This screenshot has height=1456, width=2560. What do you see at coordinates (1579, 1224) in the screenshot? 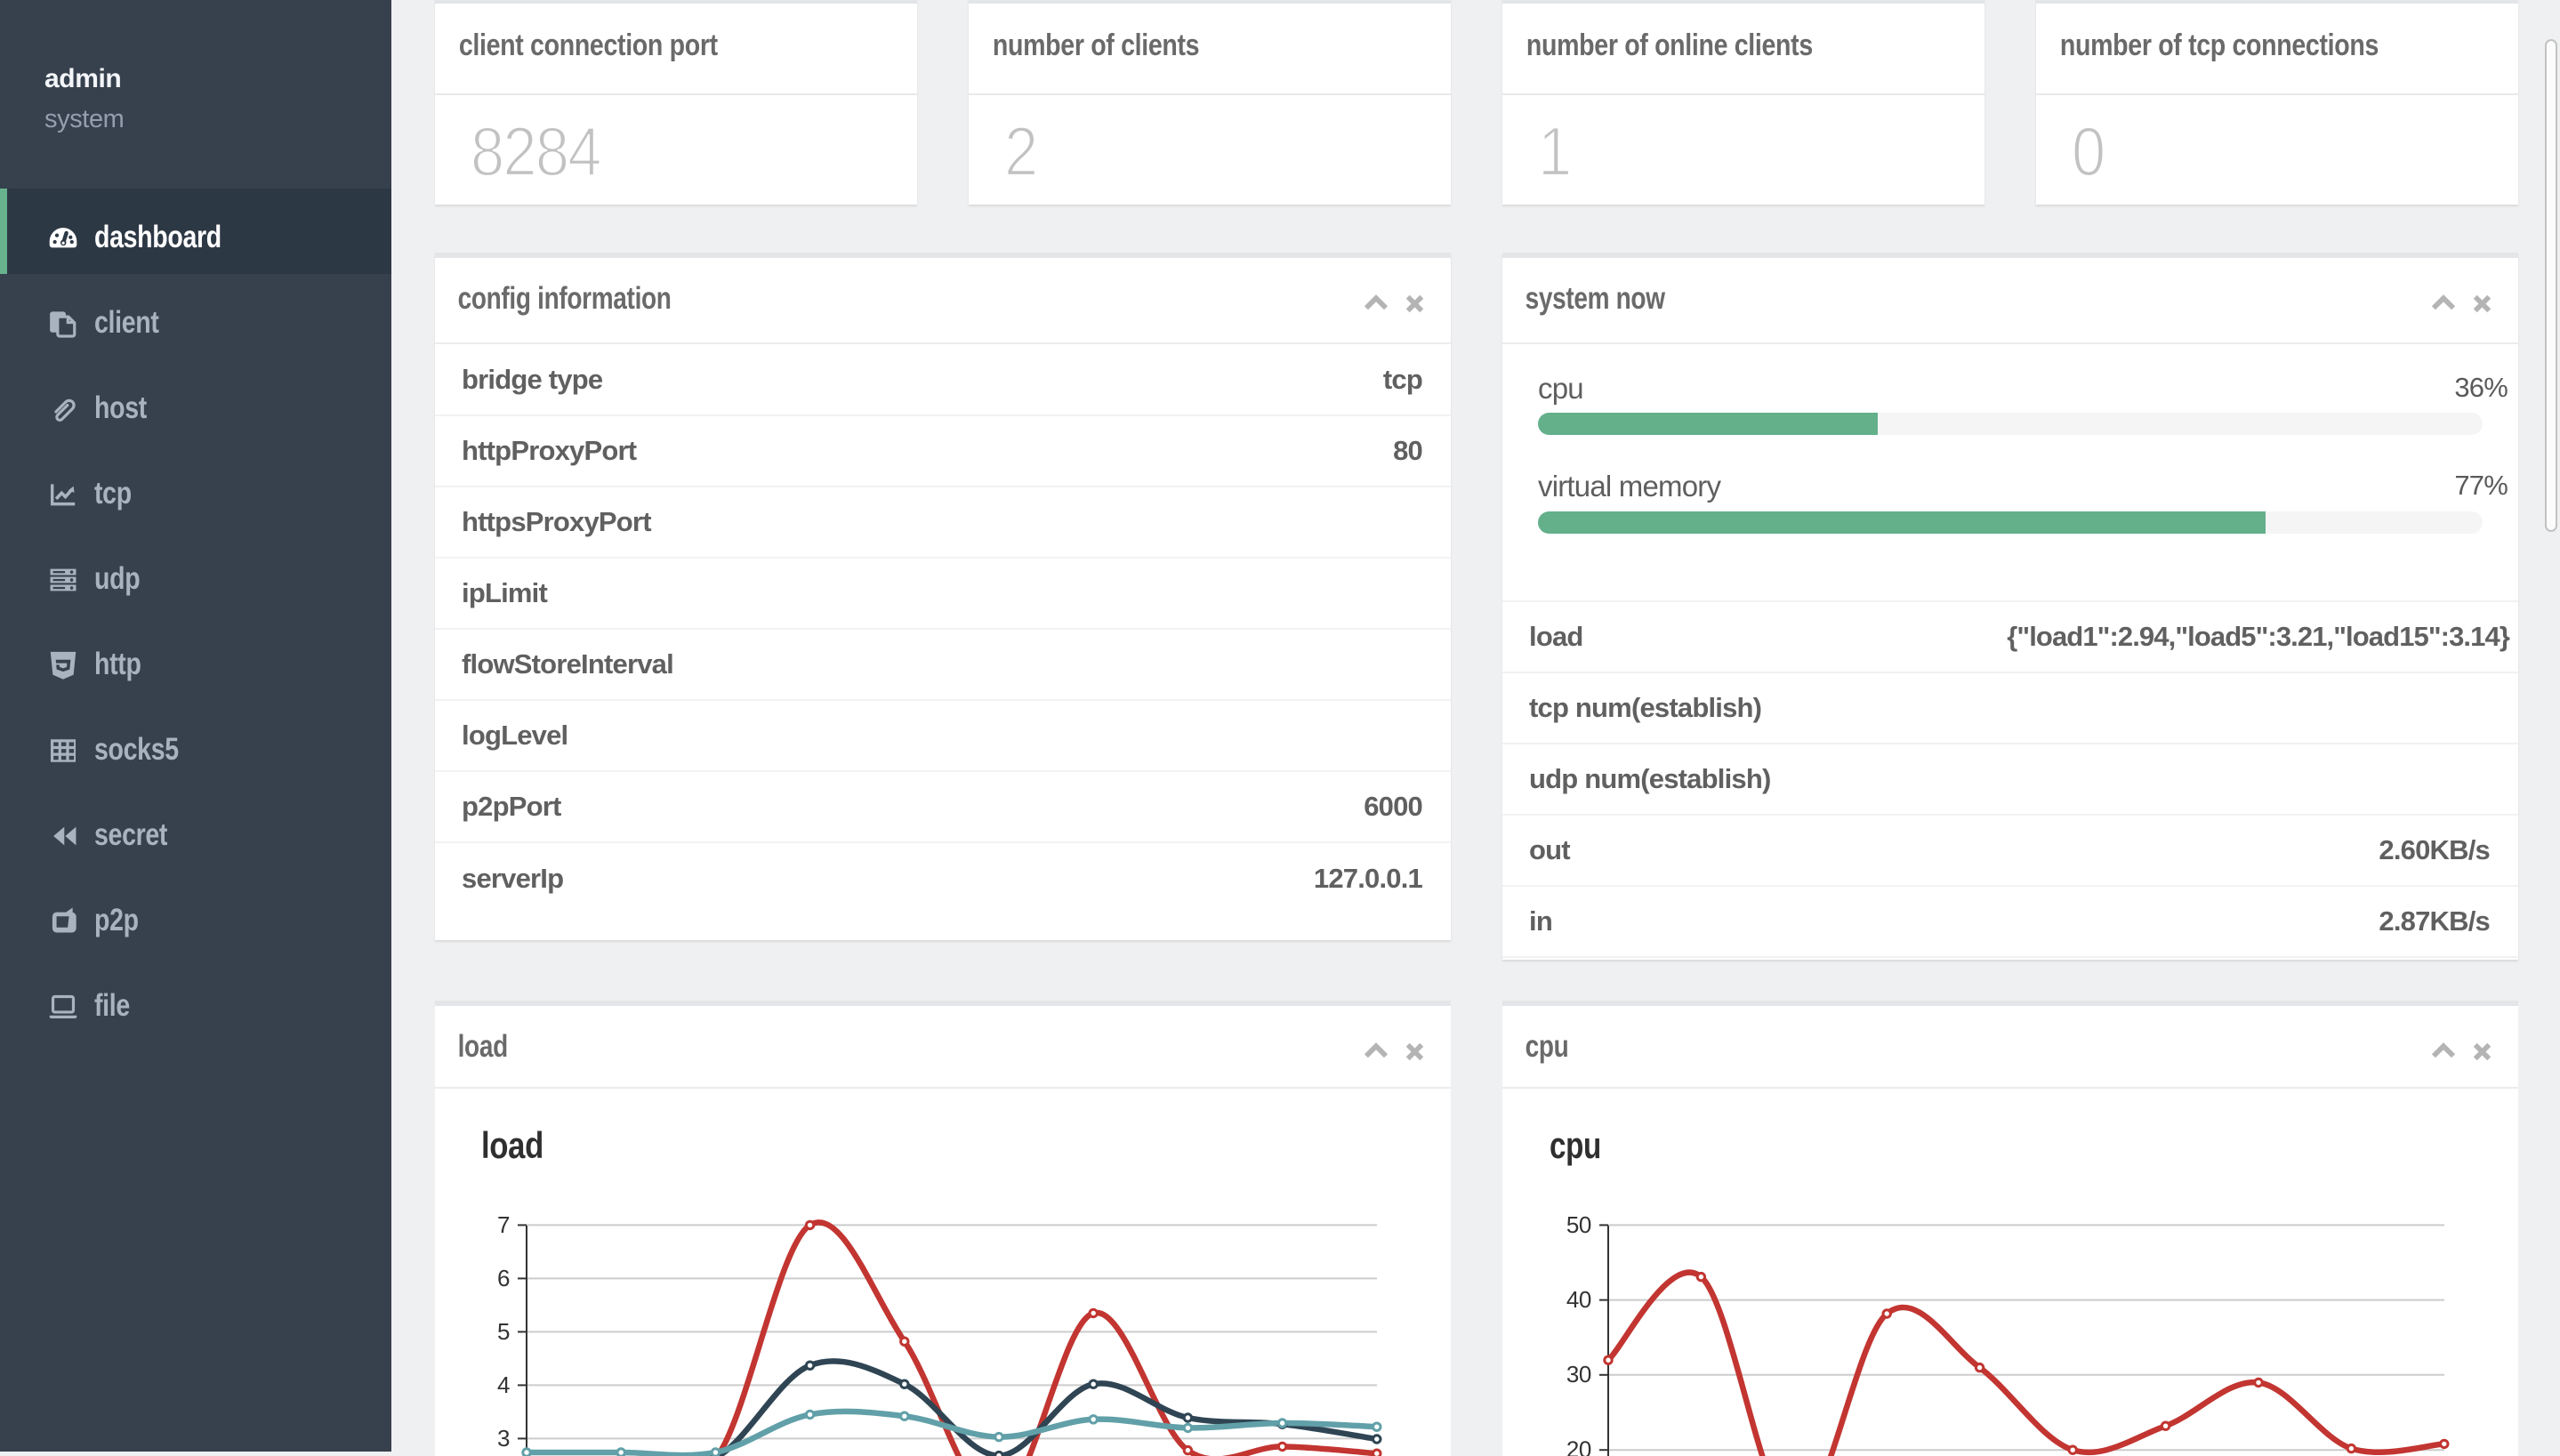
I see `svg-text: 50` at bounding box center [1579, 1224].